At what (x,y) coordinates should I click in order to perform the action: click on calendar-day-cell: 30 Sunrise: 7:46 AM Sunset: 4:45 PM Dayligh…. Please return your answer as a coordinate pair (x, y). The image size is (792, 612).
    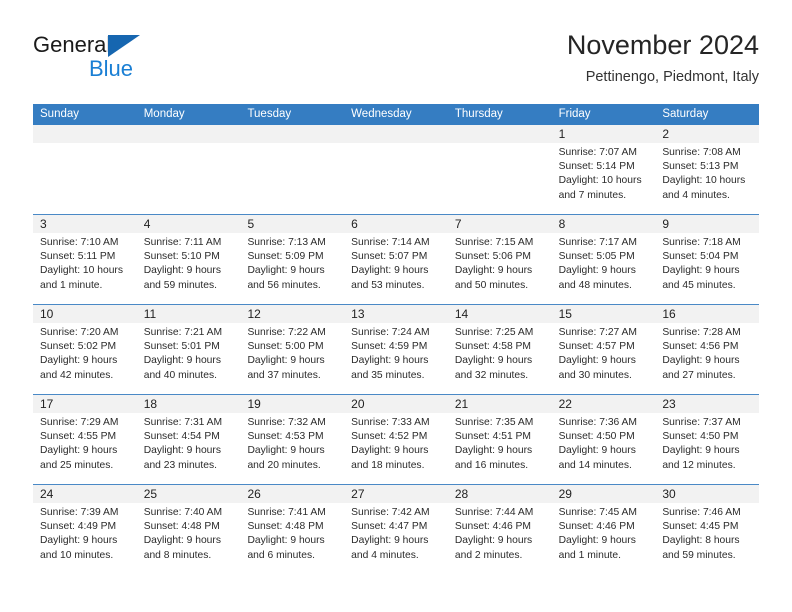
    Looking at the image, I should click on (707, 529).